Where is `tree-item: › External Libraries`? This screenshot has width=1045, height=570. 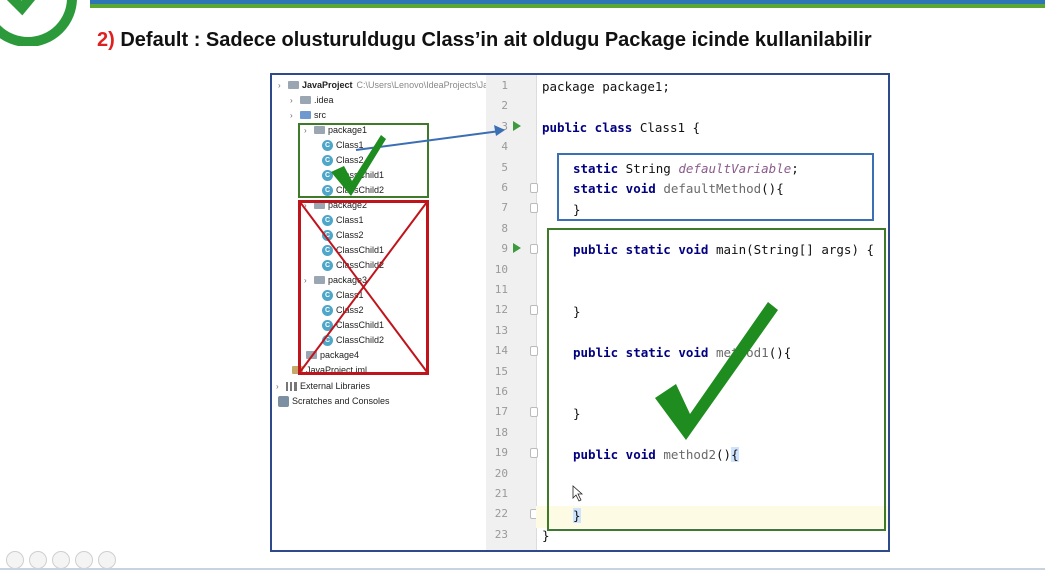
tree-item: › External Libraries is located at coordinates (323, 386).